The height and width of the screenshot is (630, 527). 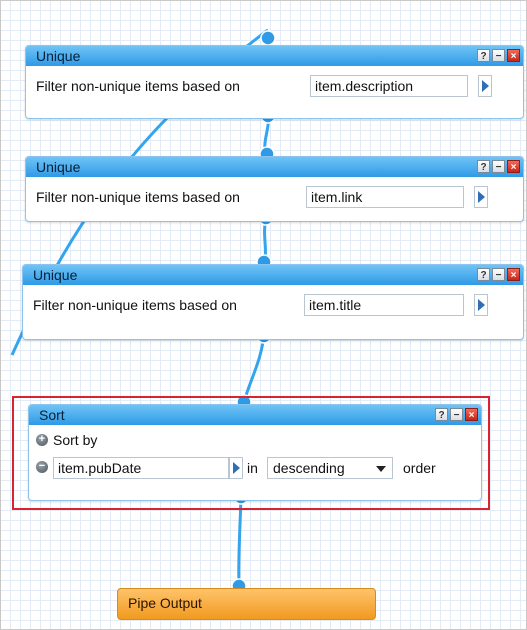 What do you see at coordinates (240, 541) in the screenshot?
I see `wire-sort-output` at bounding box center [240, 541].